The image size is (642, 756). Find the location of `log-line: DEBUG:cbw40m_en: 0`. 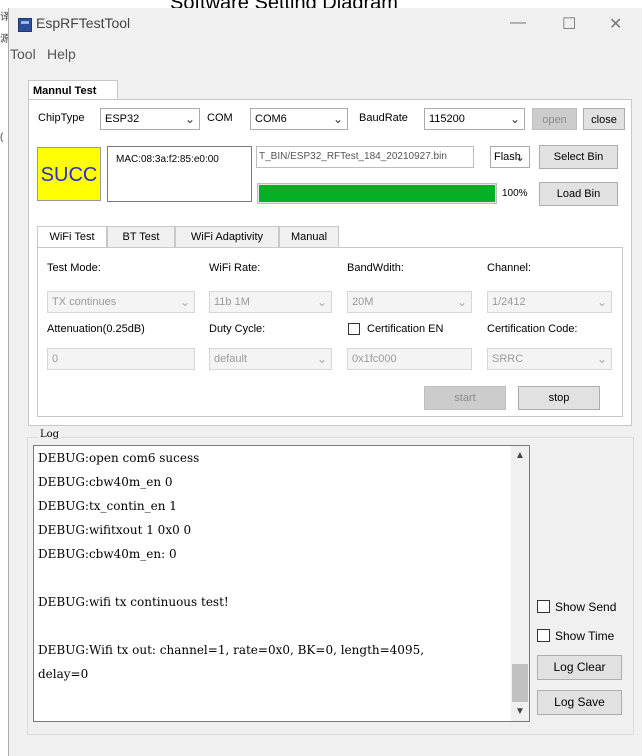

log-line: DEBUG:cbw40m_en: 0 is located at coordinates (107, 554).